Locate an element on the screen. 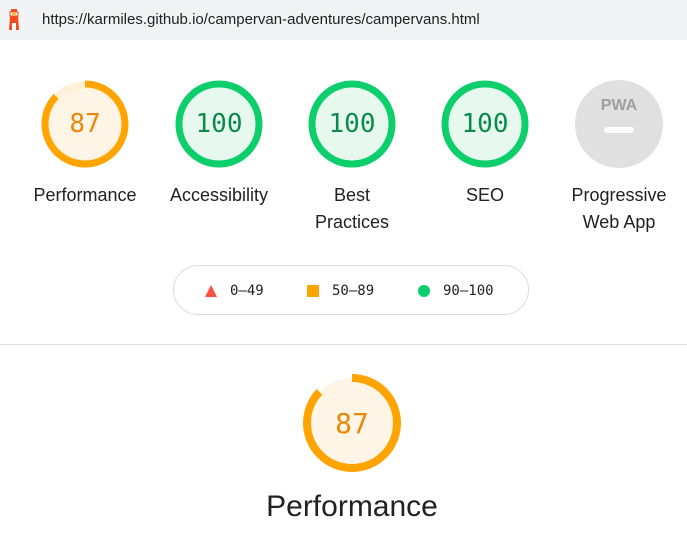 This screenshot has width=687, height=536. legend-pass: 90–100 is located at coordinates (455, 291).